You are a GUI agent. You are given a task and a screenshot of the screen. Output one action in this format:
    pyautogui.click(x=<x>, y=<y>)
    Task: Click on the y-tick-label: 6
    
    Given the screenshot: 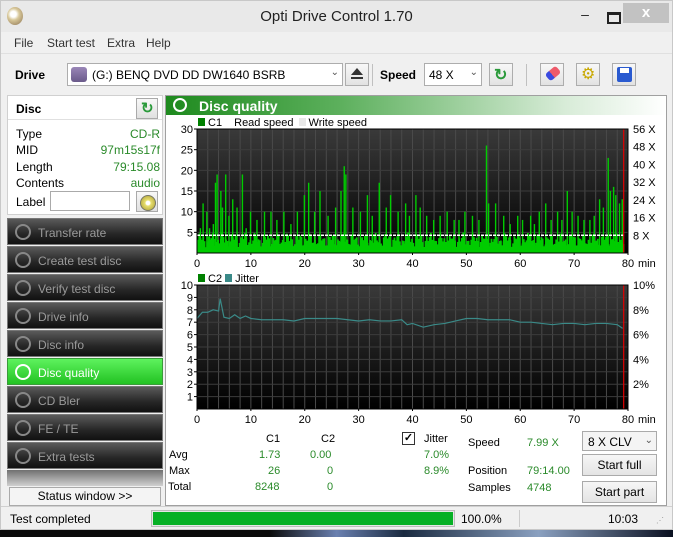 What is the action you would take?
    pyautogui.click(x=190, y=336)
    